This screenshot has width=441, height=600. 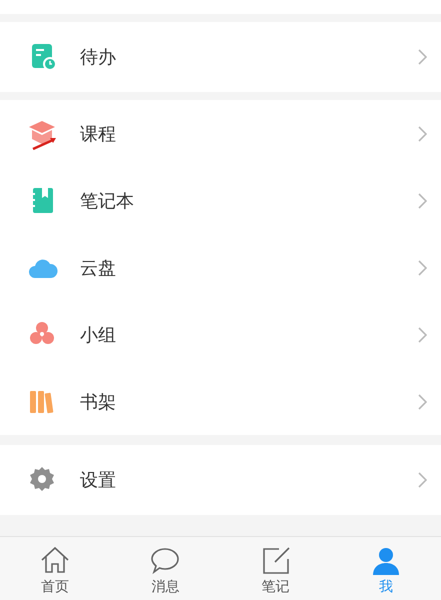 What do you see at coordinates (220, 200) in the screenshot?
I see `menu-item: 笔记本` at bounding box center [220, 200].